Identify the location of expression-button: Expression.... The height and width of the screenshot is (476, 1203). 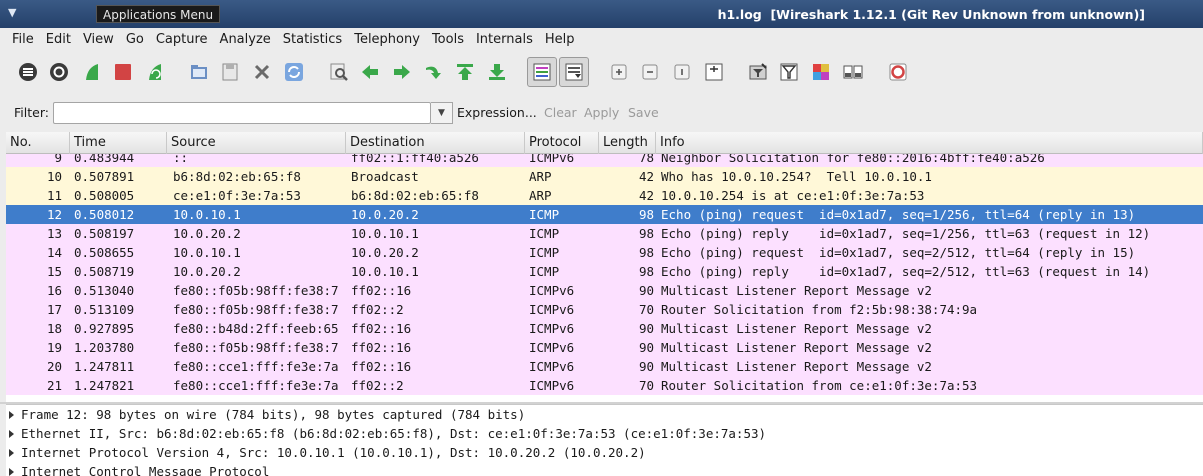
(497, 112).